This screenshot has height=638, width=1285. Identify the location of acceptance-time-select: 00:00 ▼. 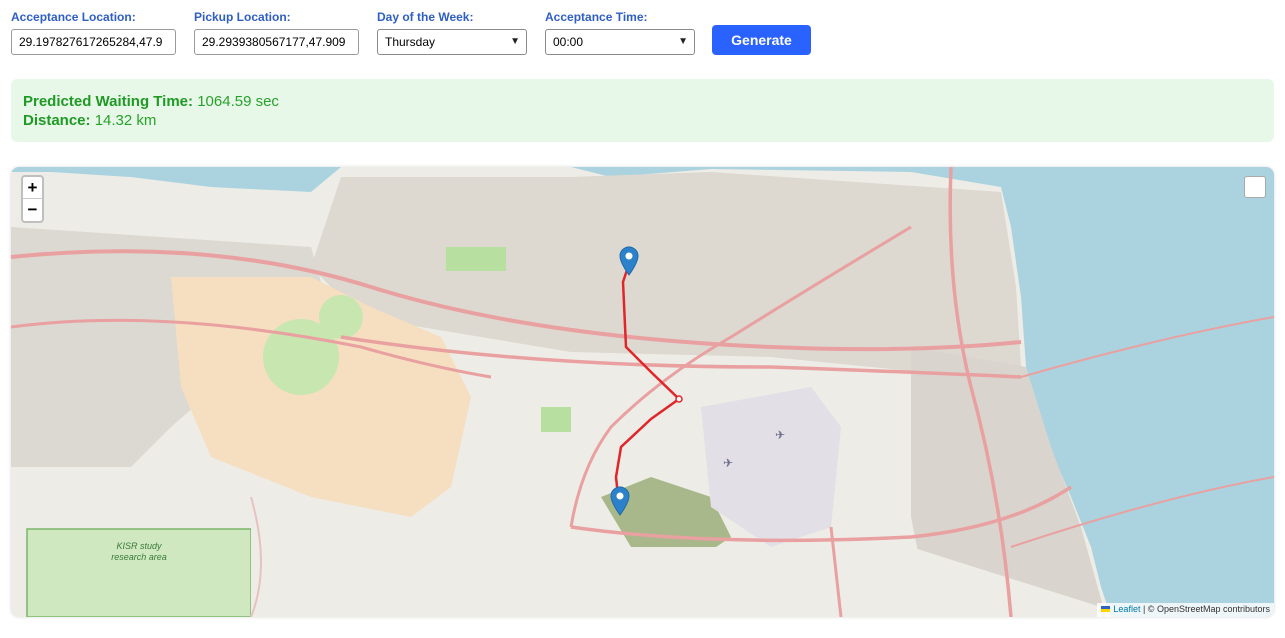
(620, 42).